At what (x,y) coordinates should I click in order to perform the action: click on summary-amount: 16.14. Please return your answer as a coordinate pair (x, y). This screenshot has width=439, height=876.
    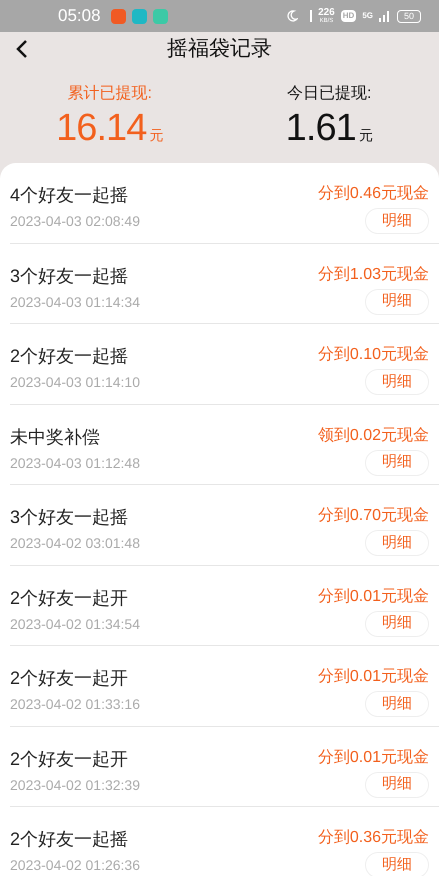
    Looking at the image, I should click on (101, 128).